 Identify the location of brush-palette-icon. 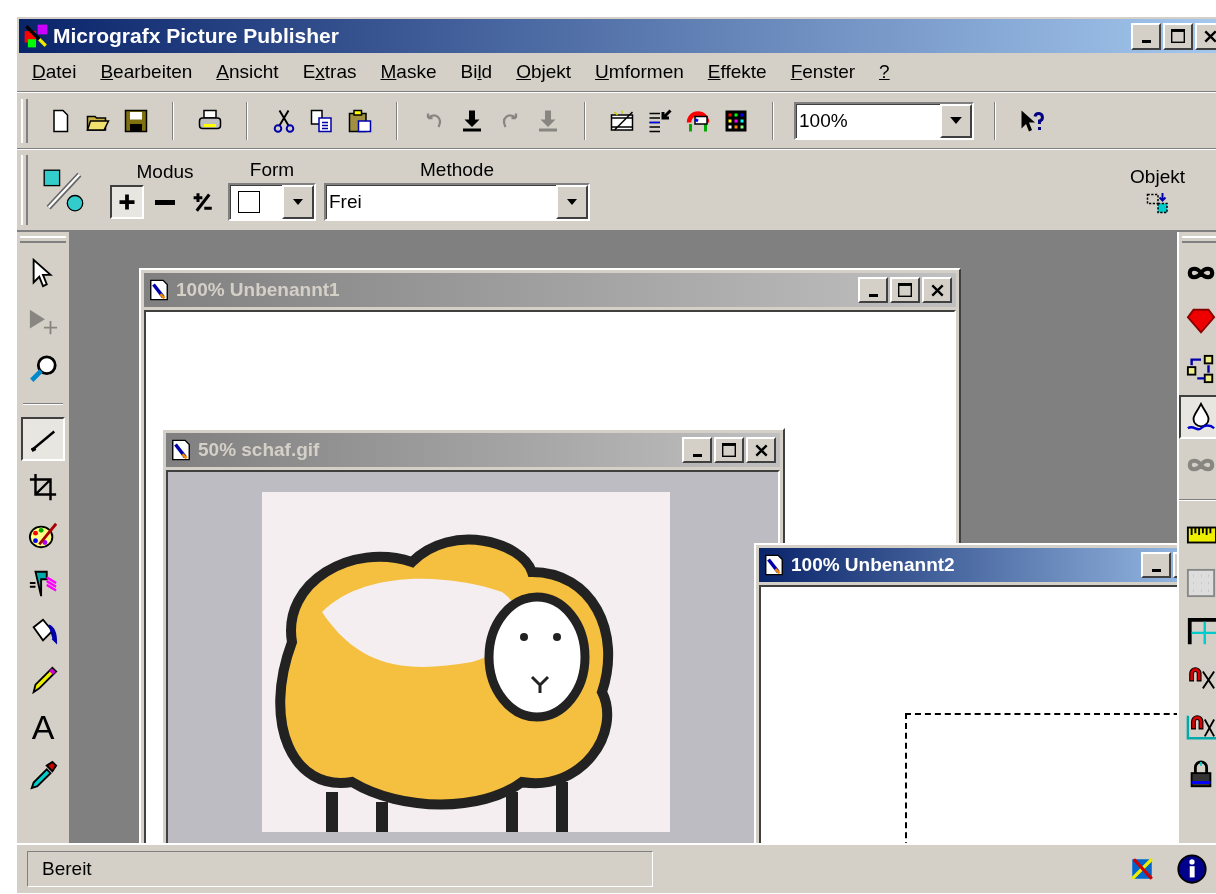
(1142, 869).